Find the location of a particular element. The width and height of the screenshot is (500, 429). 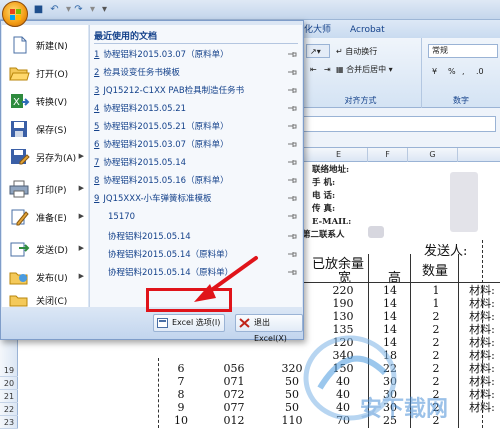

highlight-box is located at coordinates (189, 300).